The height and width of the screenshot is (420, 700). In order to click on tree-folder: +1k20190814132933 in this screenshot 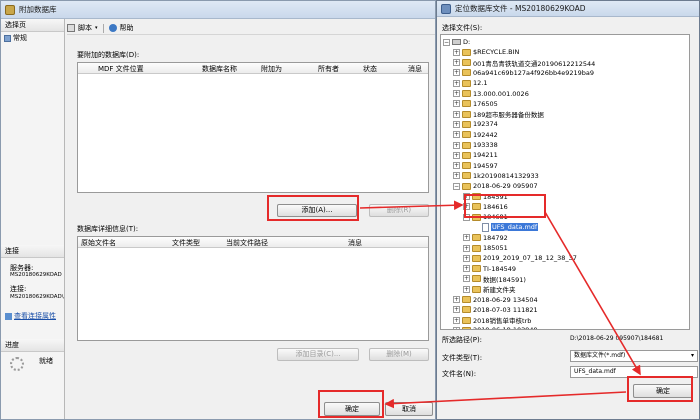, I will do `click(496, 176)`.